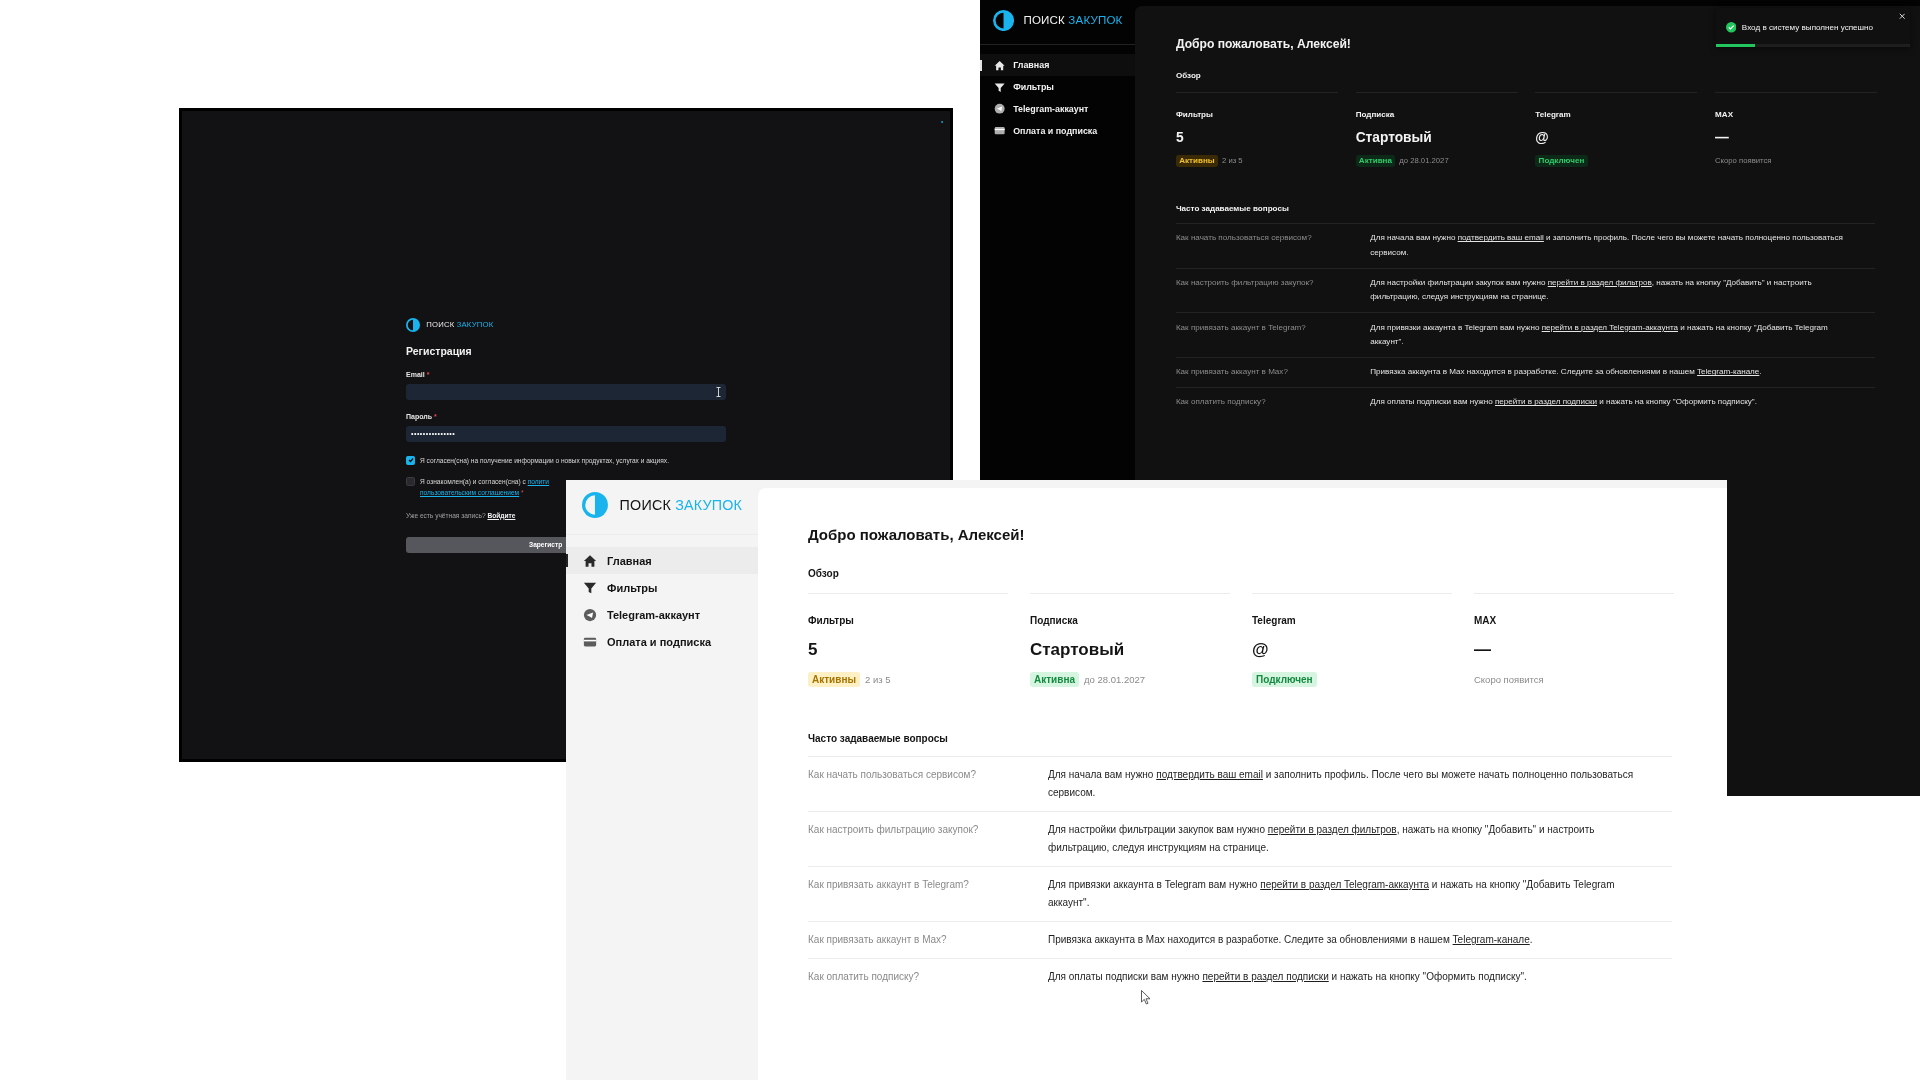 Image resolution: width=1920 pixels, height=1080 pixels. What do you see at coordinates (718, 391) in the screenshot?
I see `text-cursor-icon` at bounding box center [718, 391].